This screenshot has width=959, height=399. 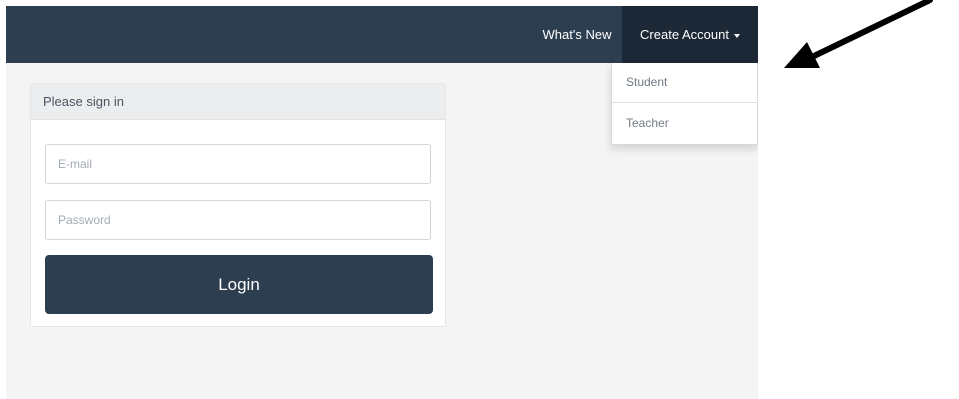 I want to click on nav-whats-new-label: What's New, so click(x=577, y=34).